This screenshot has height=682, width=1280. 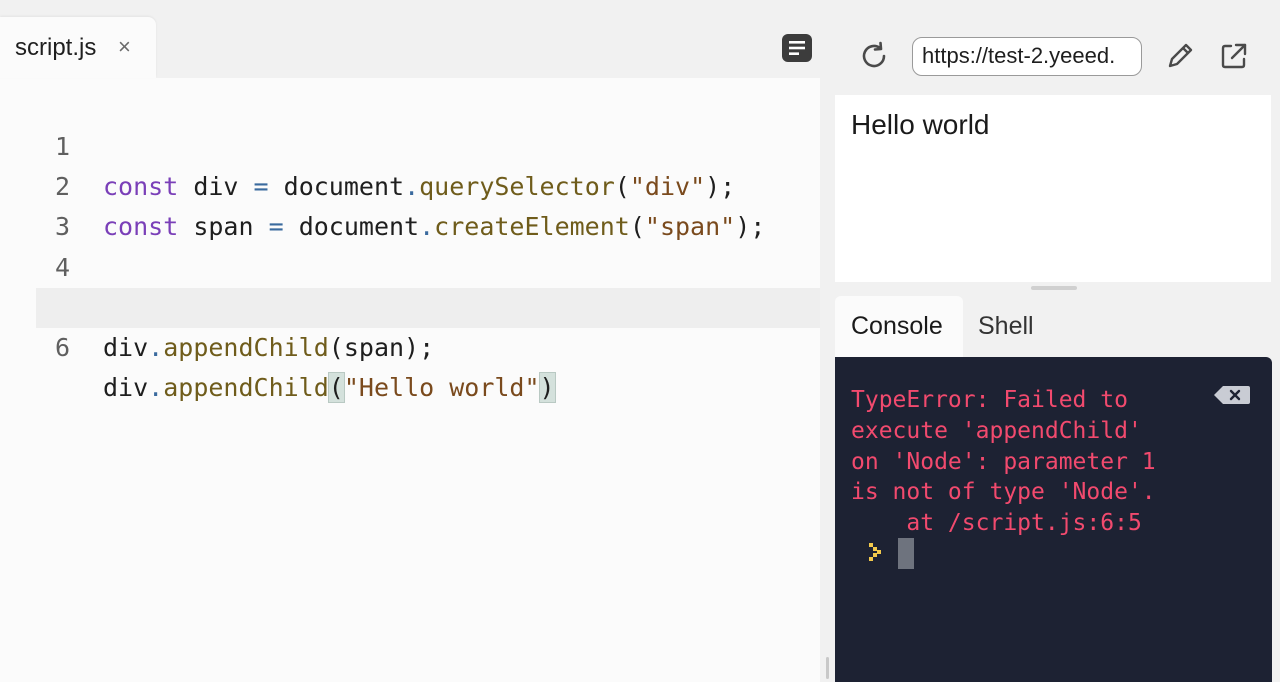 What do you see at coordinates (874, 58) in the screenshot?
I see `reload-icon` at bounding box center [874, 58].